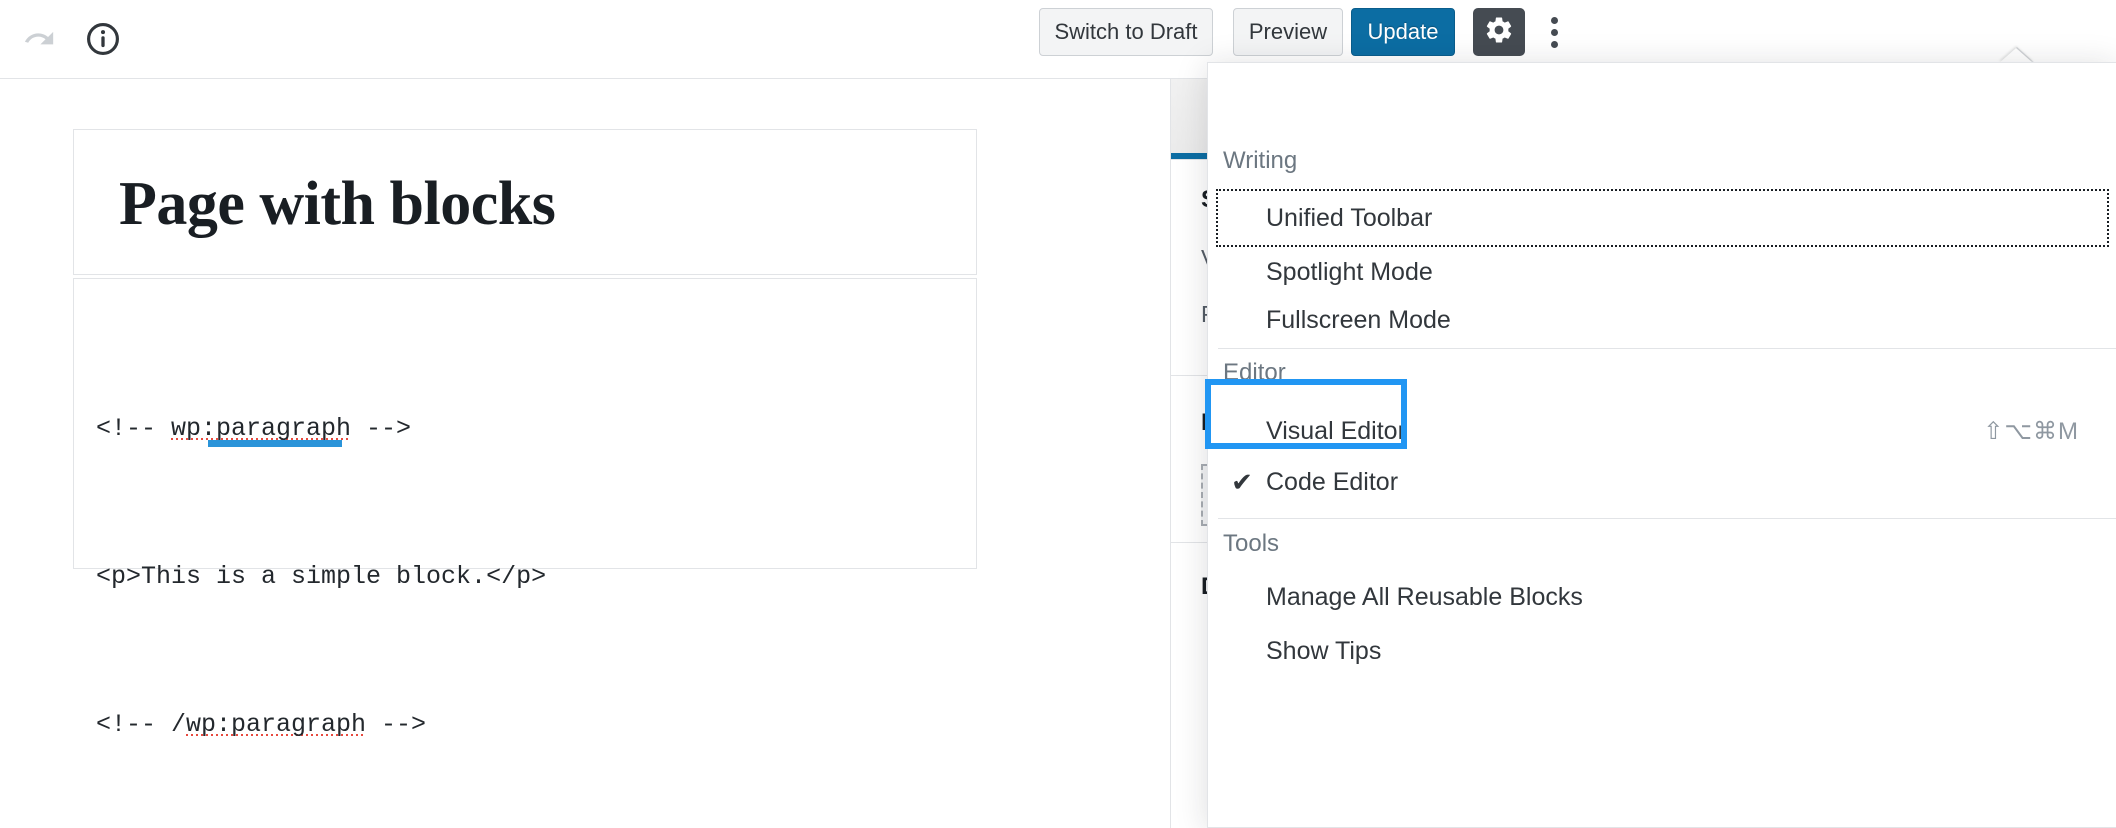 The width and height of the screenshot is (2116, 828). Describe the element at coordinates (2031, 431) in the screenshot. I see `keyboard-shortcut: ⇧⌥⌘M` at that location.